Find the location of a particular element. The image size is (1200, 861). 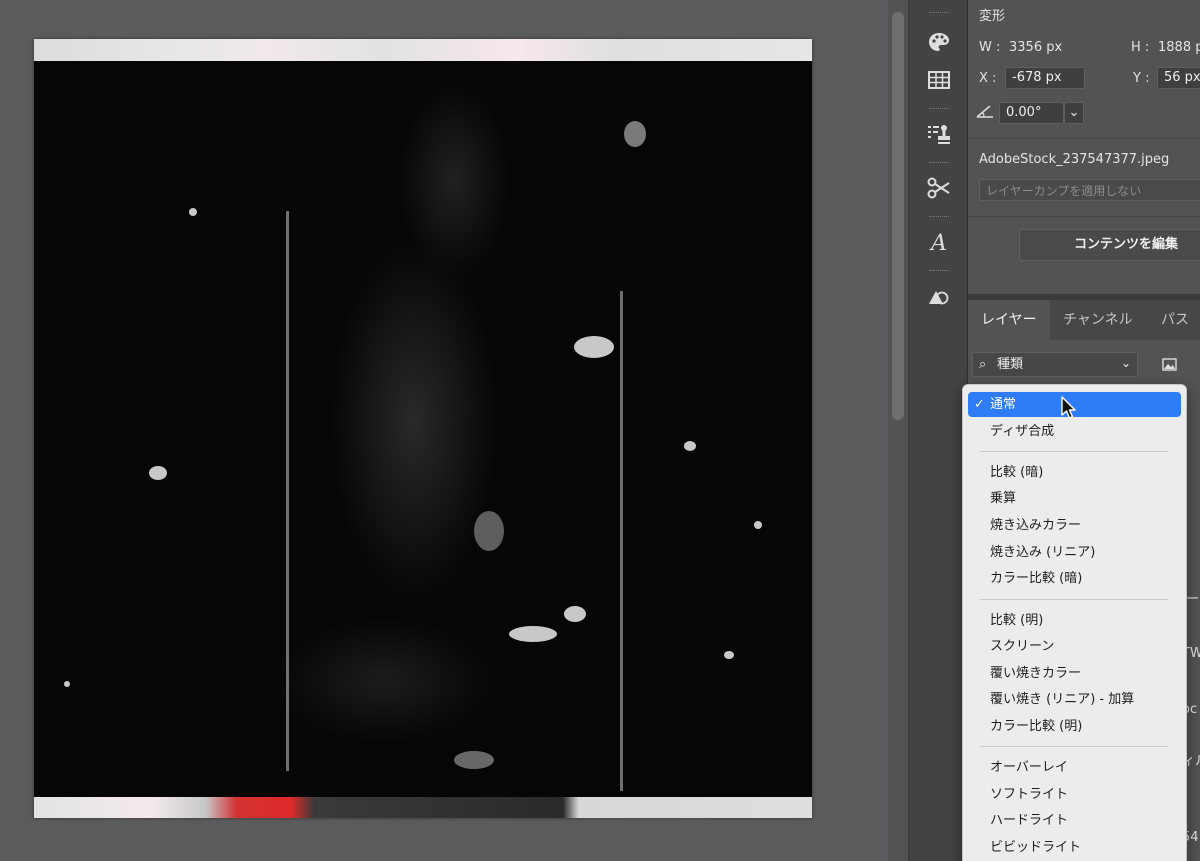

blend-mode-darker-color: カラー比較 (暗) is located at coordinates (1074, 578).